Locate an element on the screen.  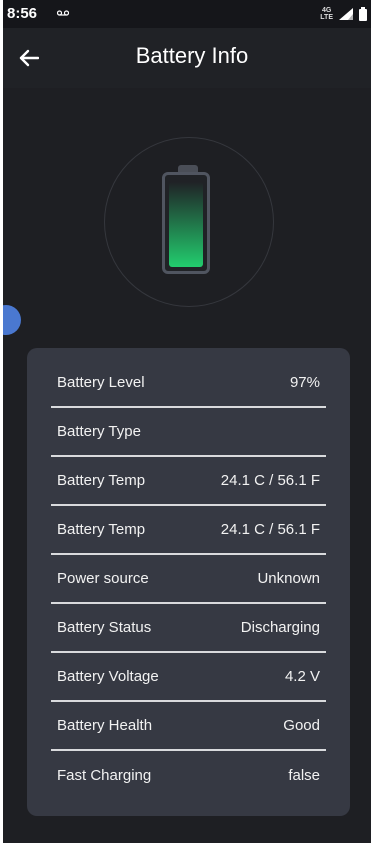
info-row-power-source: Power source Unknown is located at coordinates (188, 579).